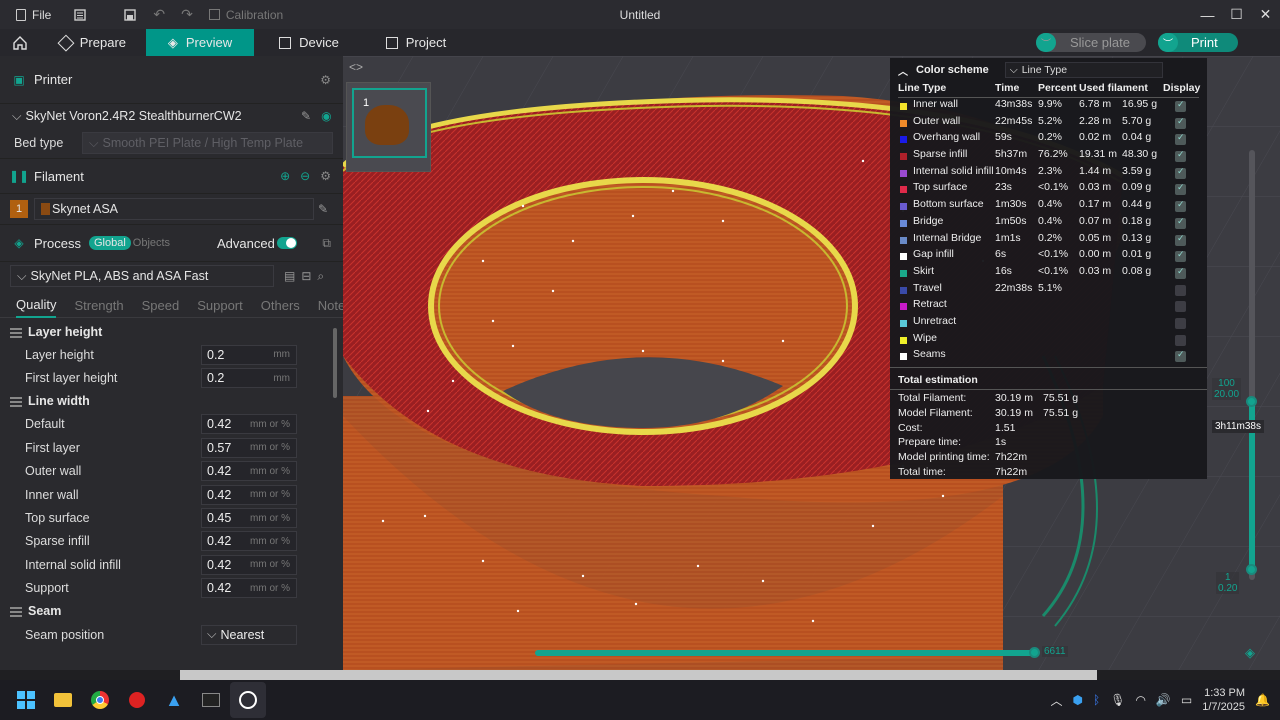  What do you see at coordinates (1250, 653) in the screenshot?
I see `layers-view-icon: ◈` at bounding box center [1250, 653].